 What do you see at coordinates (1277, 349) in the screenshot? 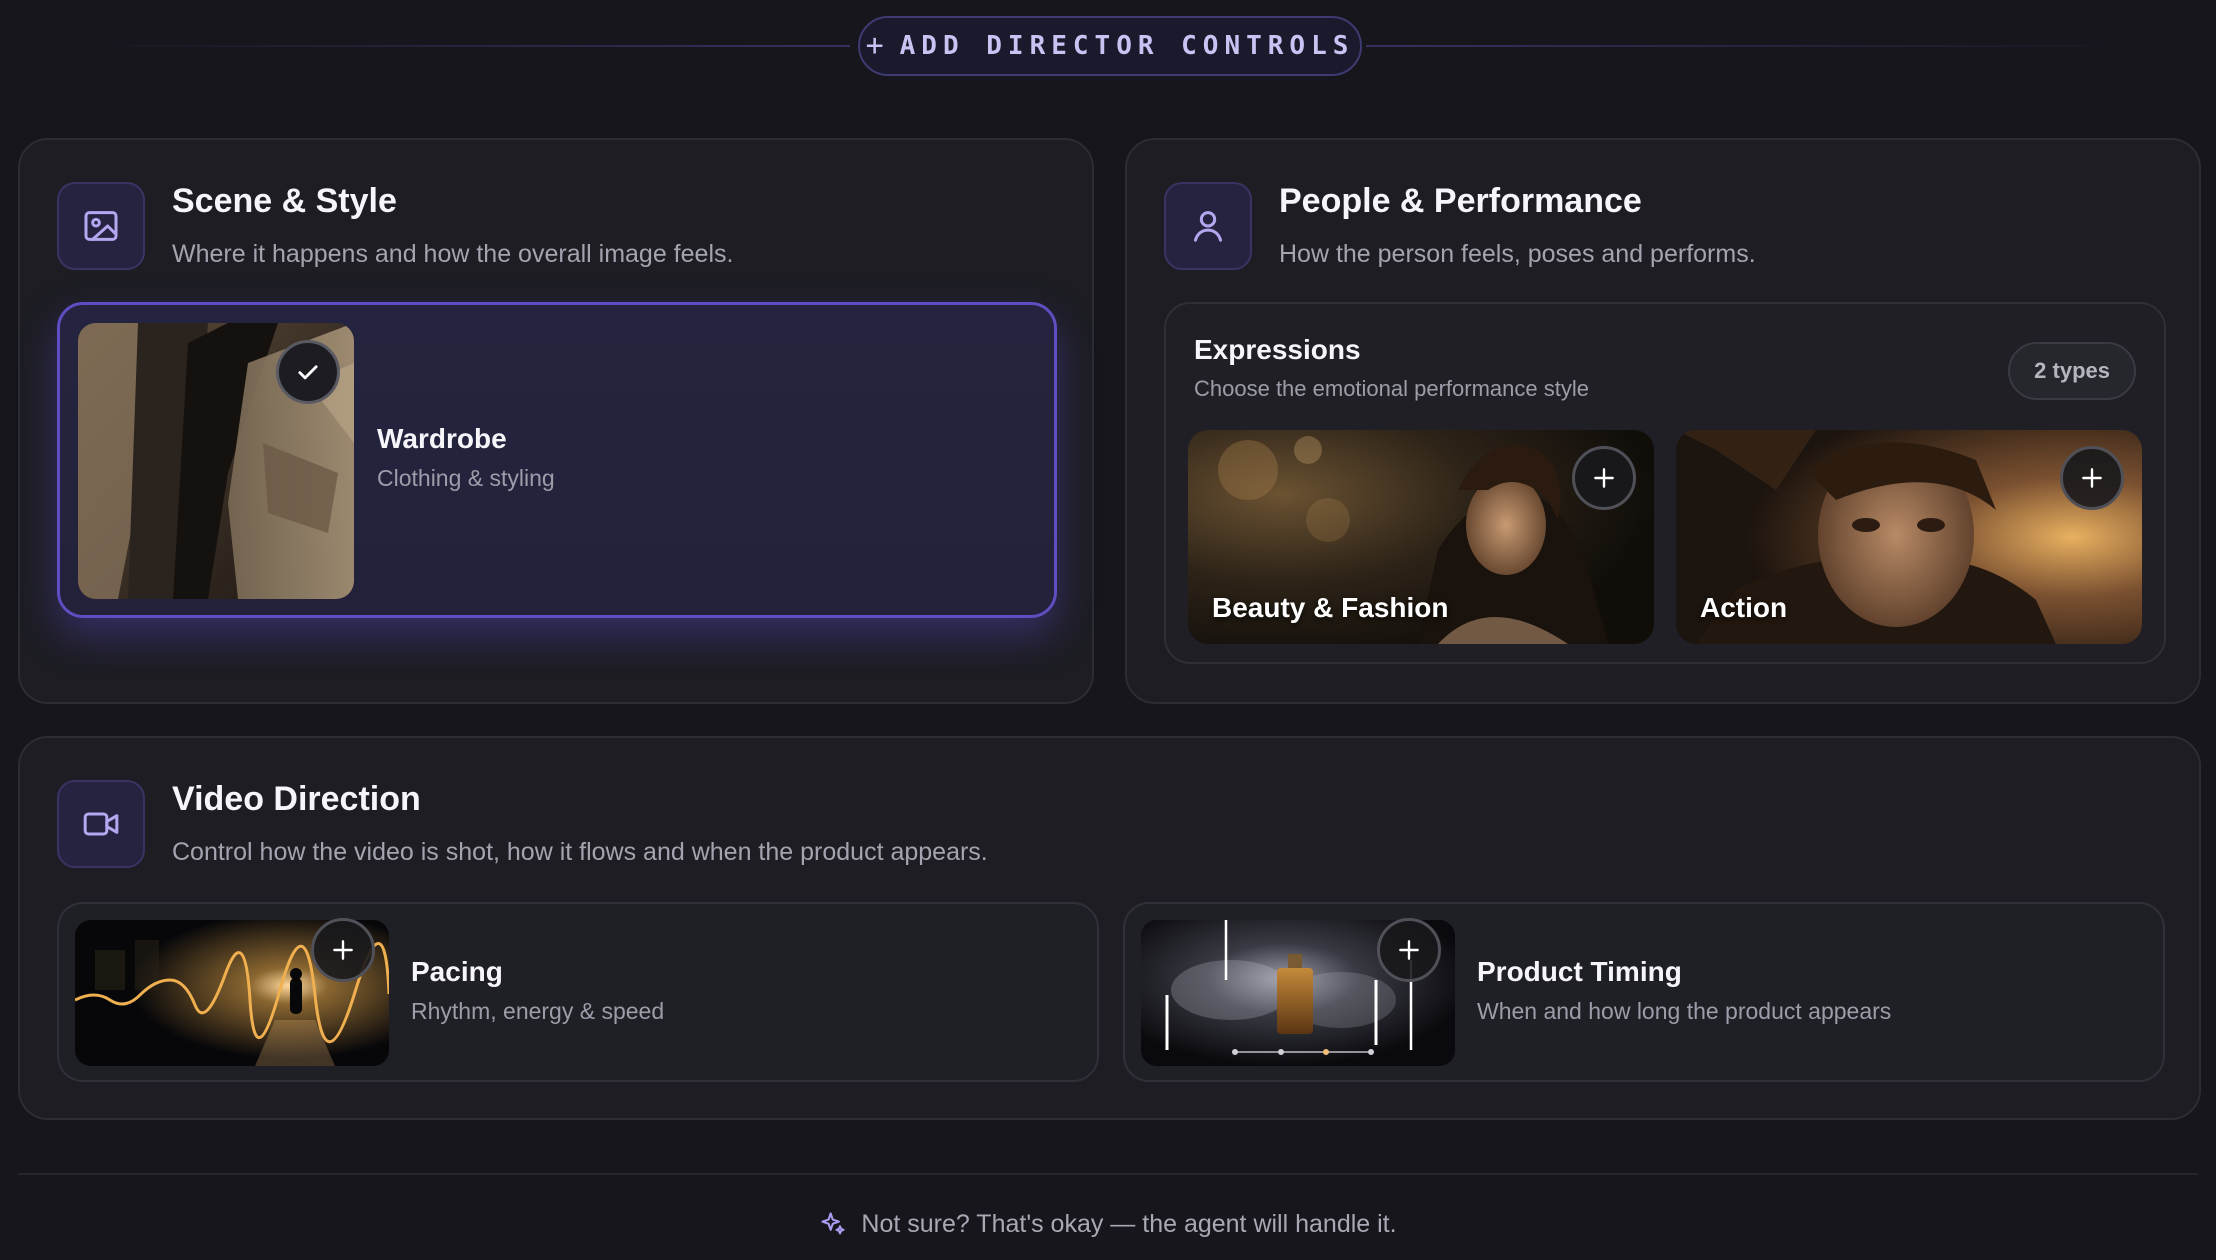
I see `expressions-title: Expressions` at bounding box center [1277, 349].